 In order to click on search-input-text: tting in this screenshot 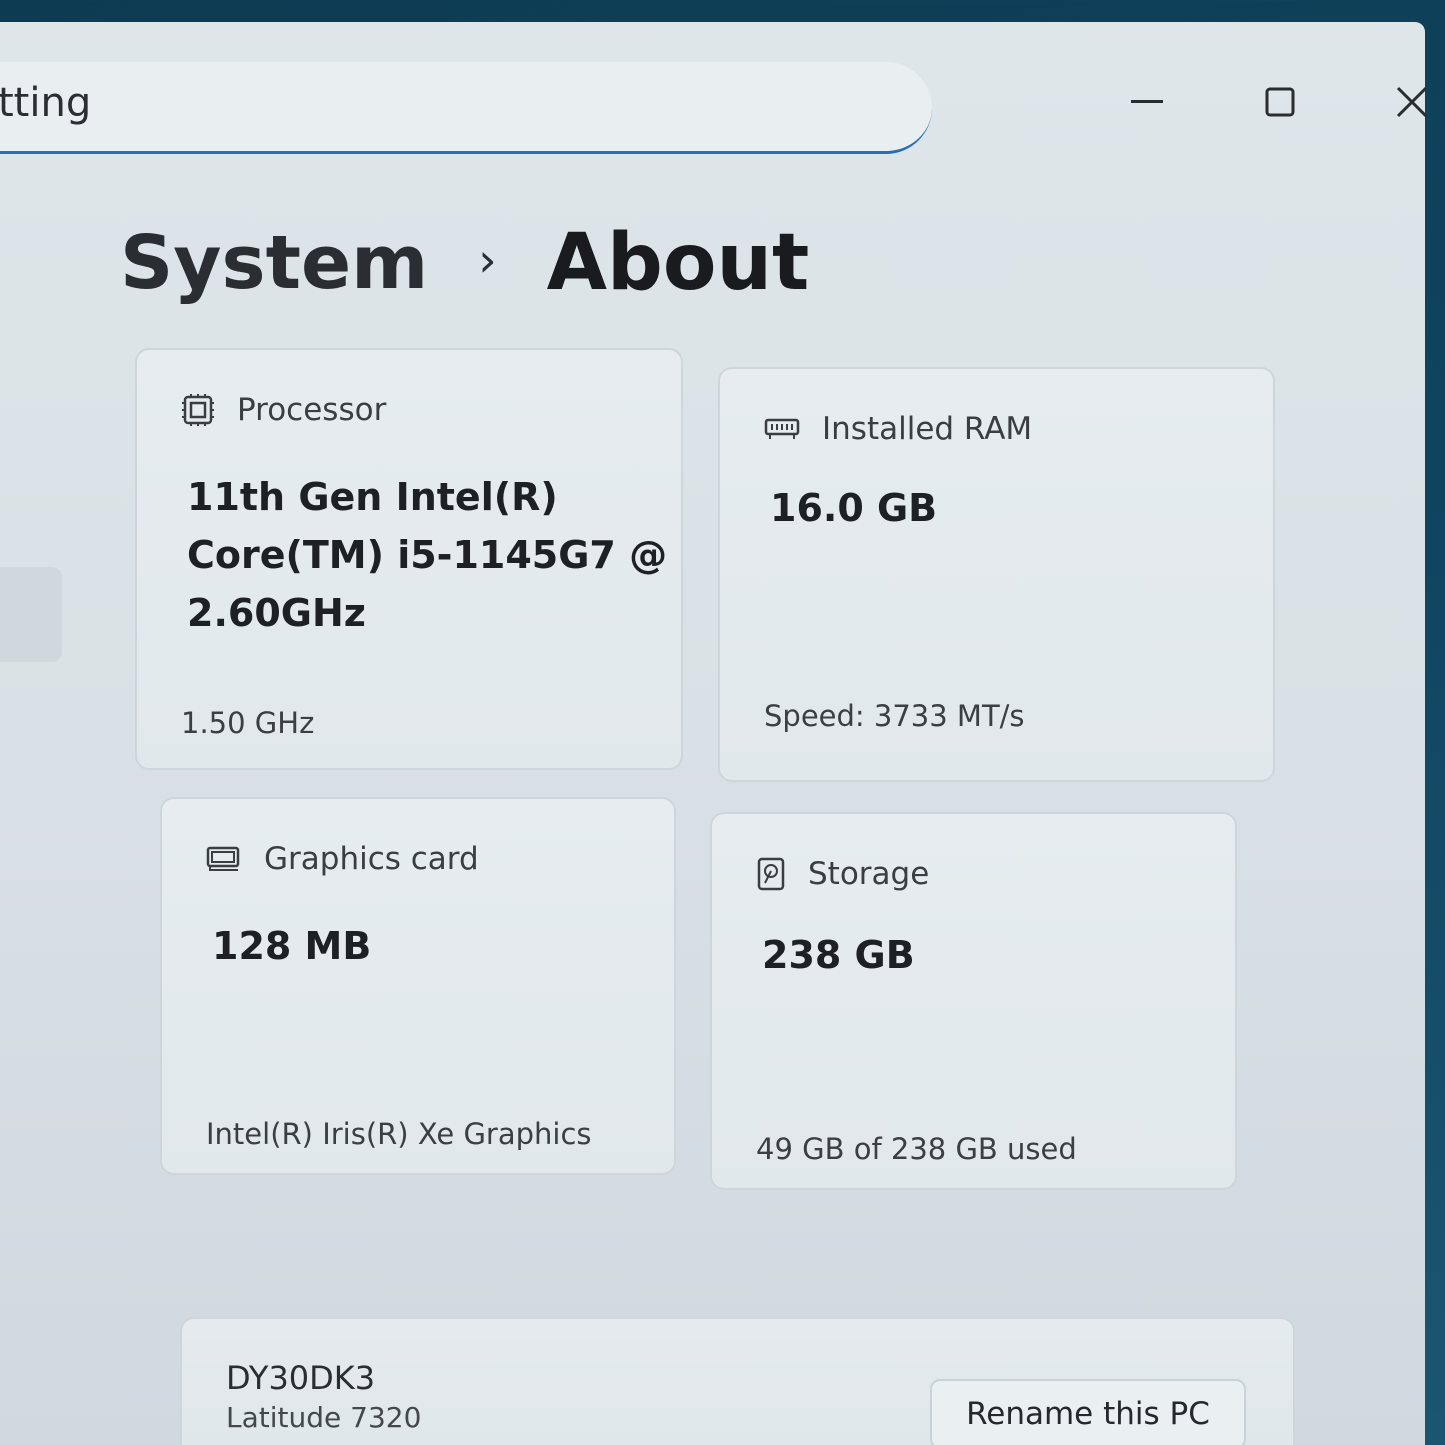, I will do `click(45, 103)`.